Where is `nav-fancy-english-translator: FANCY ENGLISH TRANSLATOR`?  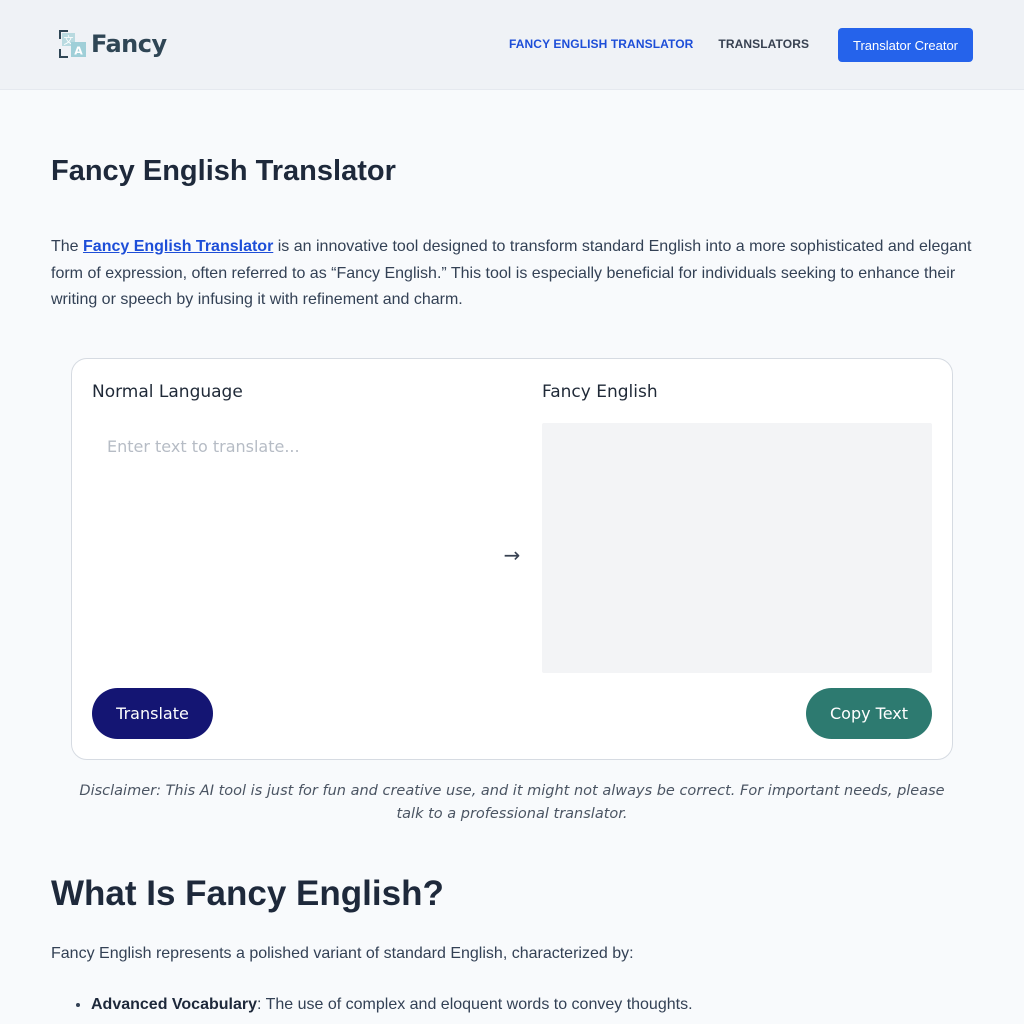
nav-fancy-english-translator: FANCY ENGLISH TRANSLATOR is located at coordinates (601, 44).